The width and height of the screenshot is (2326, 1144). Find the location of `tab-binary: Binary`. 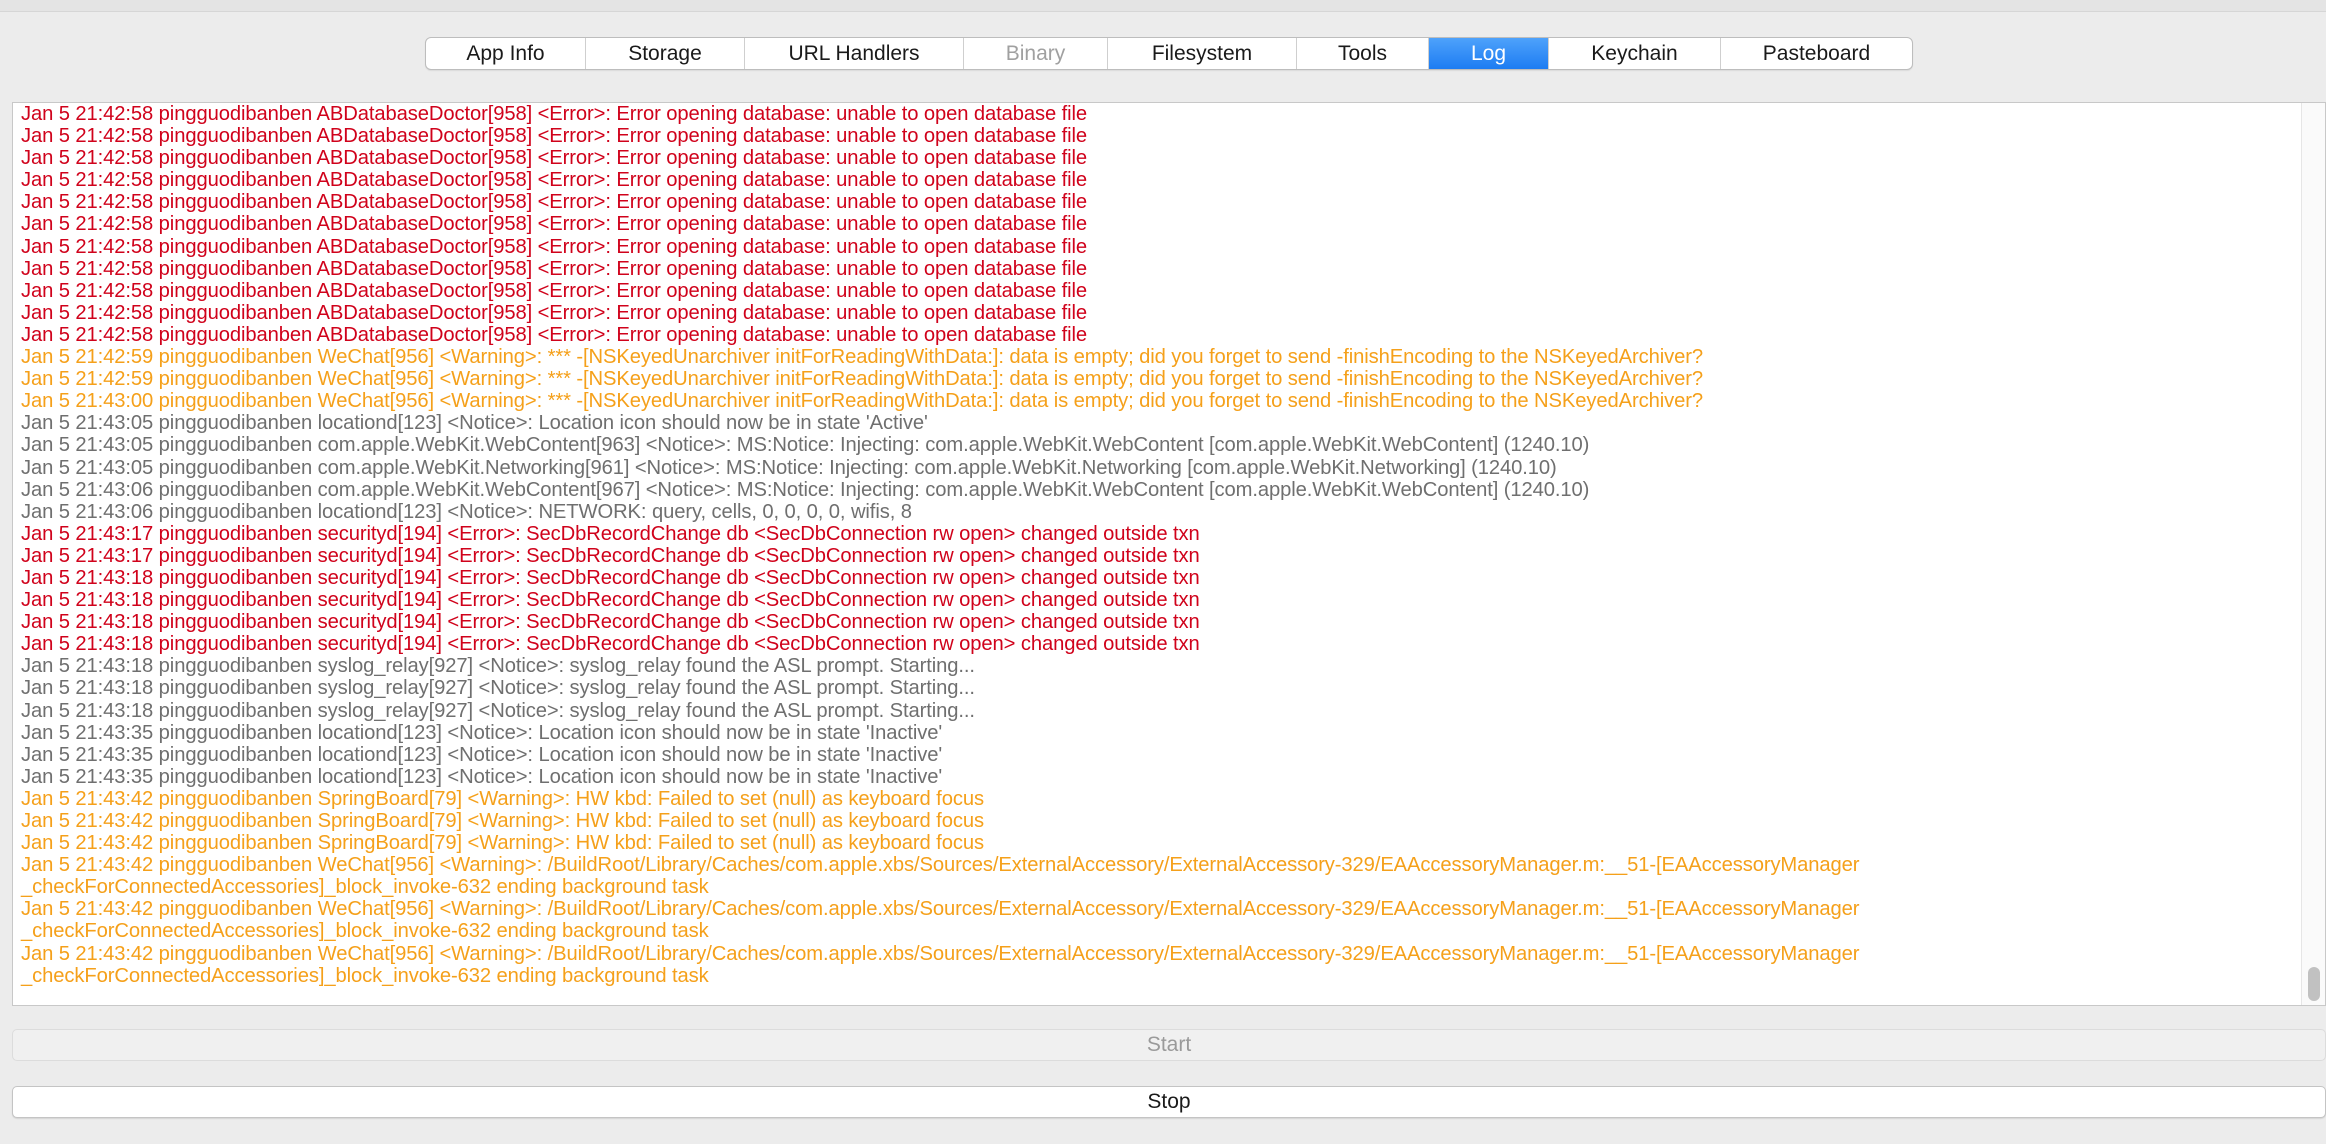

tab-binary: Binary is located at coordinates (1036, 53).